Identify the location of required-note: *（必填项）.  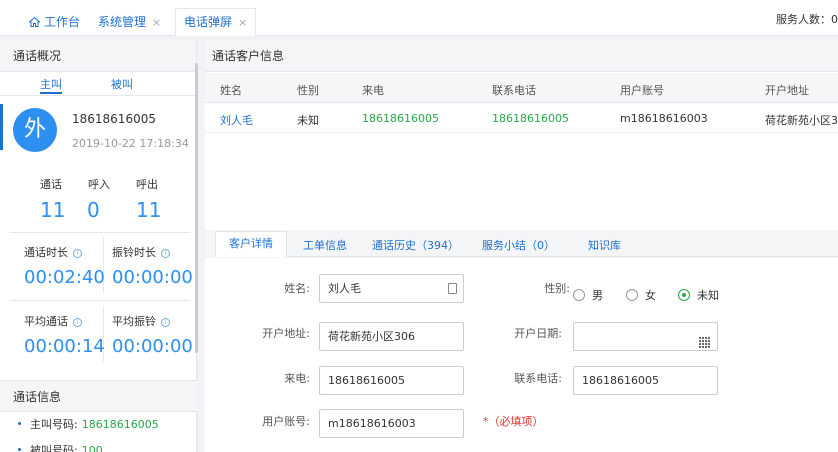
(513, 421).